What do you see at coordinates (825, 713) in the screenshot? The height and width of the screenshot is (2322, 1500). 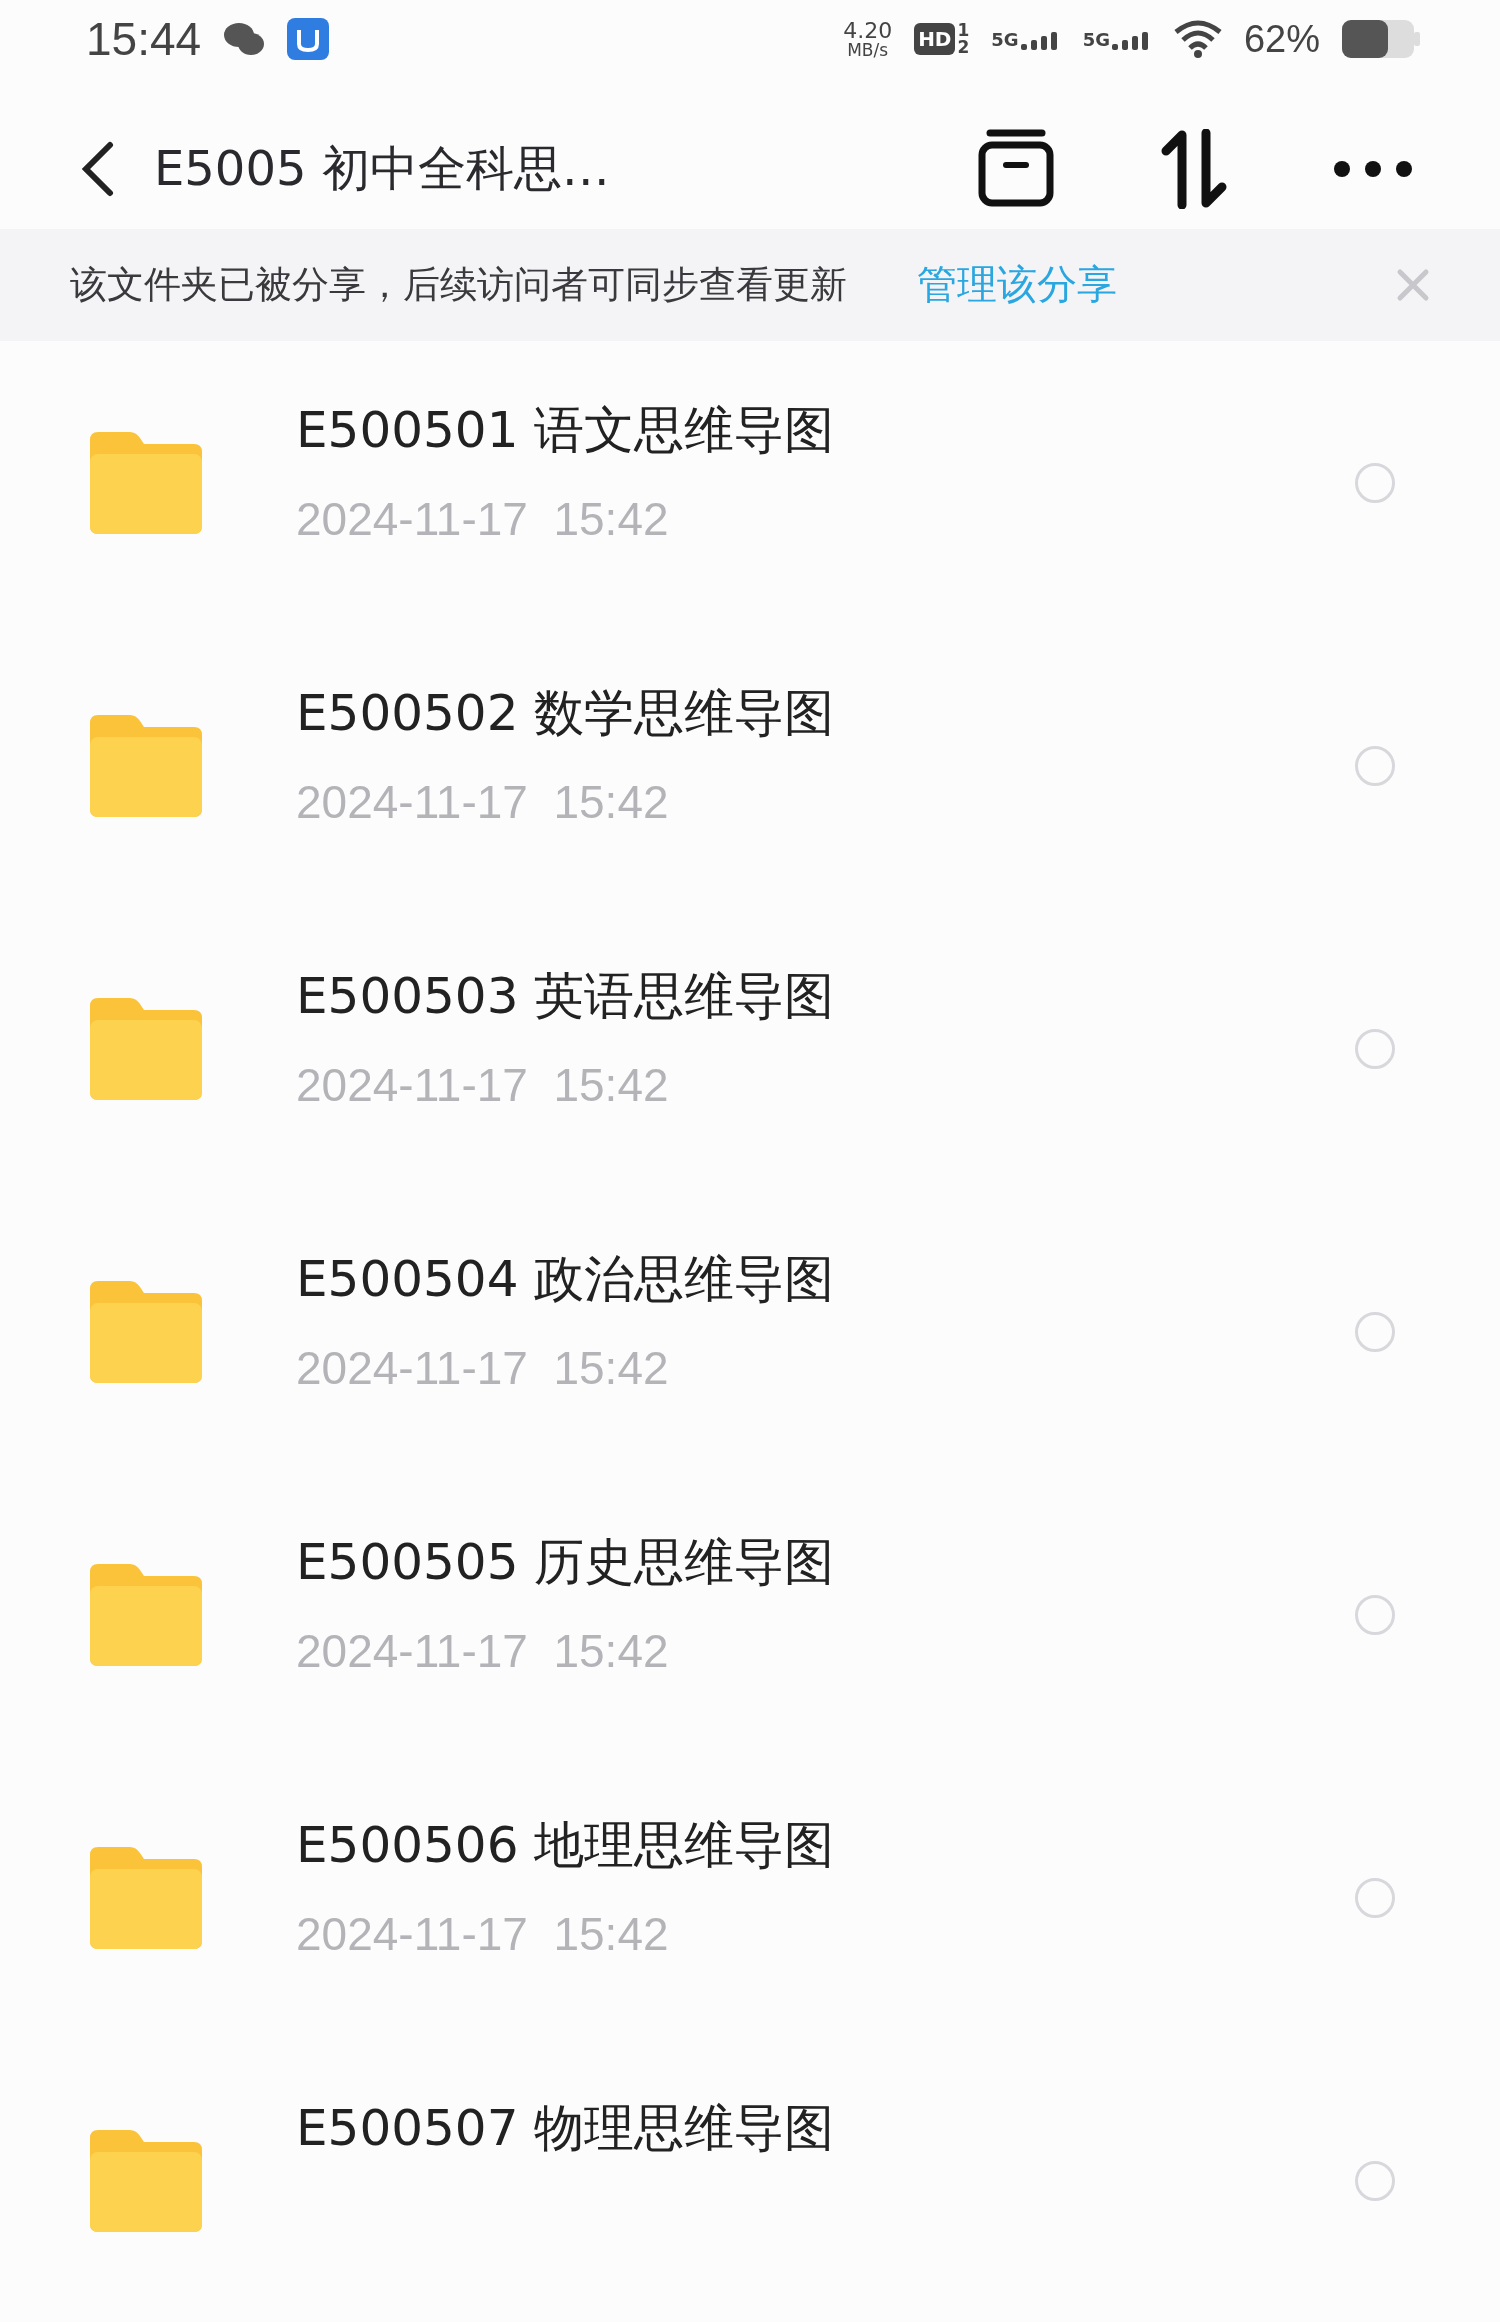 I see `folder-name: E500502 数学思维导图` at bounding box center [825, 713].